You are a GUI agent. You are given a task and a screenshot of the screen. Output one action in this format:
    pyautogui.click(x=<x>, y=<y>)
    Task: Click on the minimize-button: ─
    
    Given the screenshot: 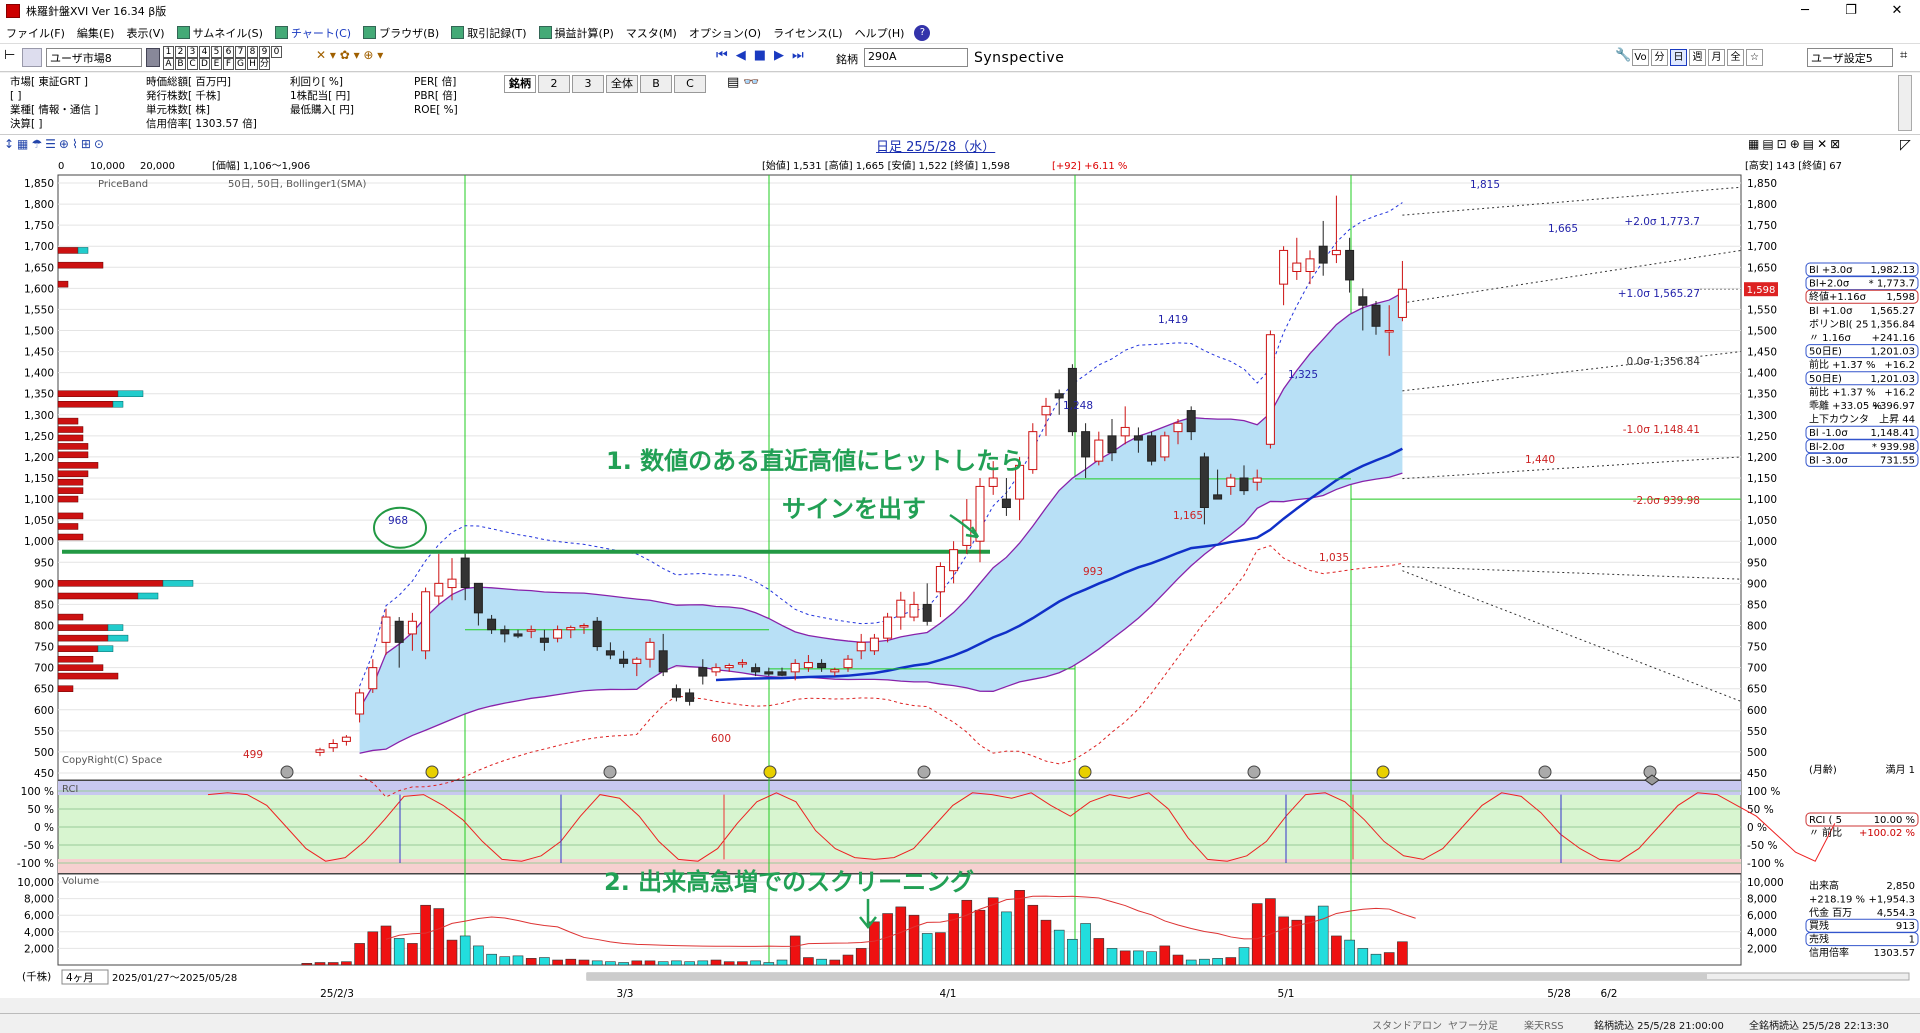 What is the action you would take?
    pyautogui.click(x=1805, y=11)
    